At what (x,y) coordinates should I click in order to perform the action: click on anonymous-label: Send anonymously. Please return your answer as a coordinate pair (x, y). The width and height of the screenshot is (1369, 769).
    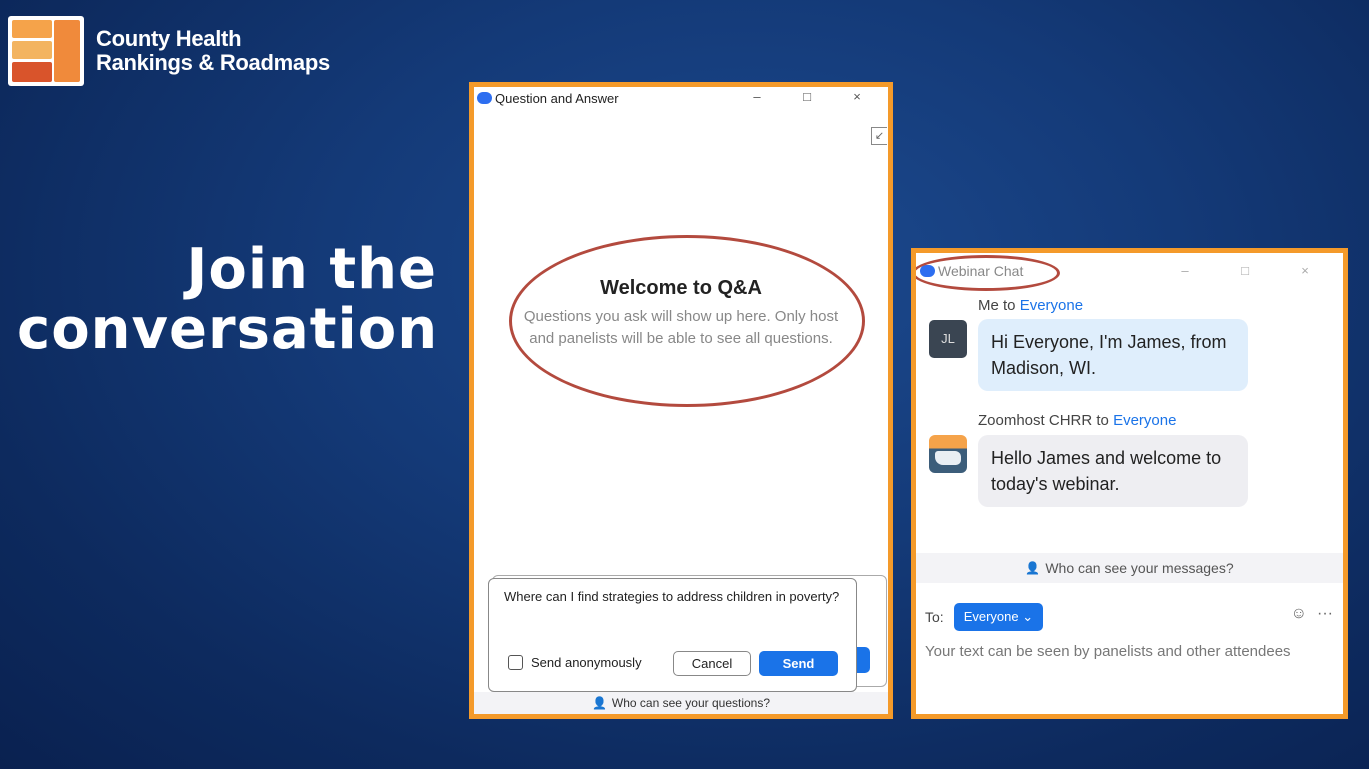
    Looking at the image, I should click on (586, 662).